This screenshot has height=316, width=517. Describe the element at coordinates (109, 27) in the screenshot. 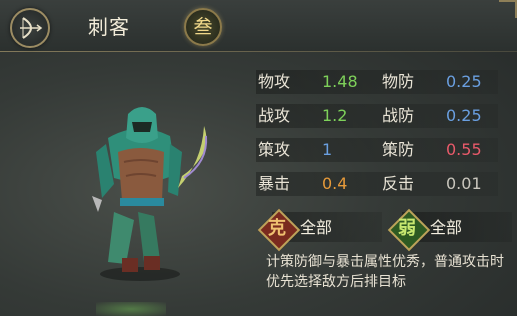

I see `class-name: 刺客` at that location.